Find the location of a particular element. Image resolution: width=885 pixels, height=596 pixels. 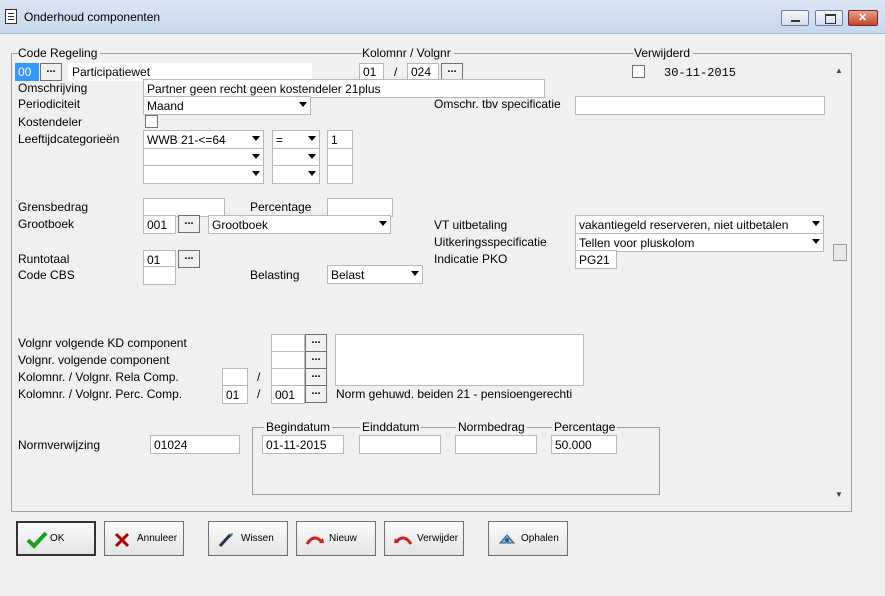

normverwijzing-label: Normverwijzing is located at coordinates (59, 445).